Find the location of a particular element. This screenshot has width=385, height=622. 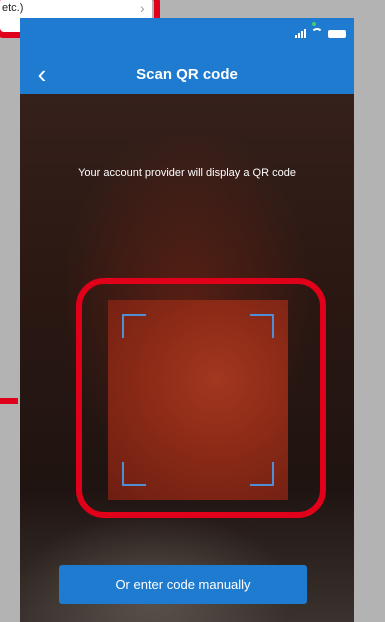

wifi-icon is located at coordinates (317, 33).